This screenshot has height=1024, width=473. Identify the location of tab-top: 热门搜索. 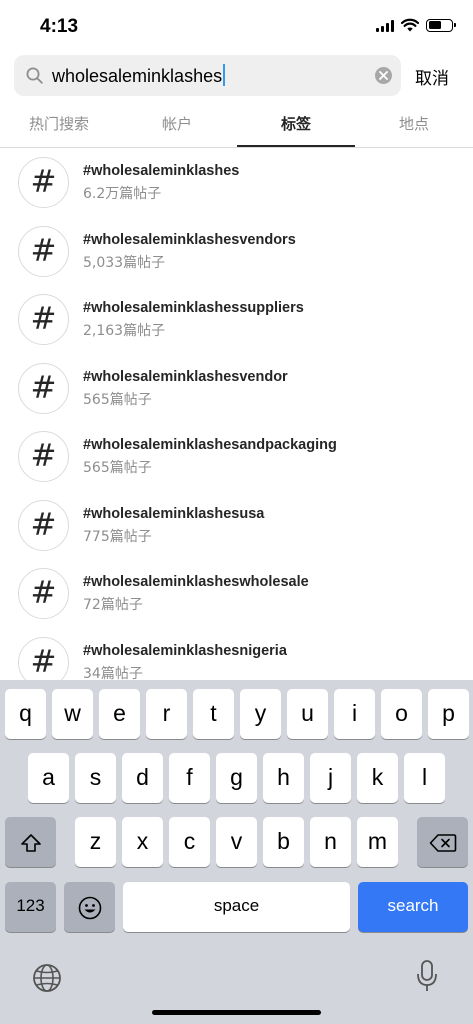
(59, 125).